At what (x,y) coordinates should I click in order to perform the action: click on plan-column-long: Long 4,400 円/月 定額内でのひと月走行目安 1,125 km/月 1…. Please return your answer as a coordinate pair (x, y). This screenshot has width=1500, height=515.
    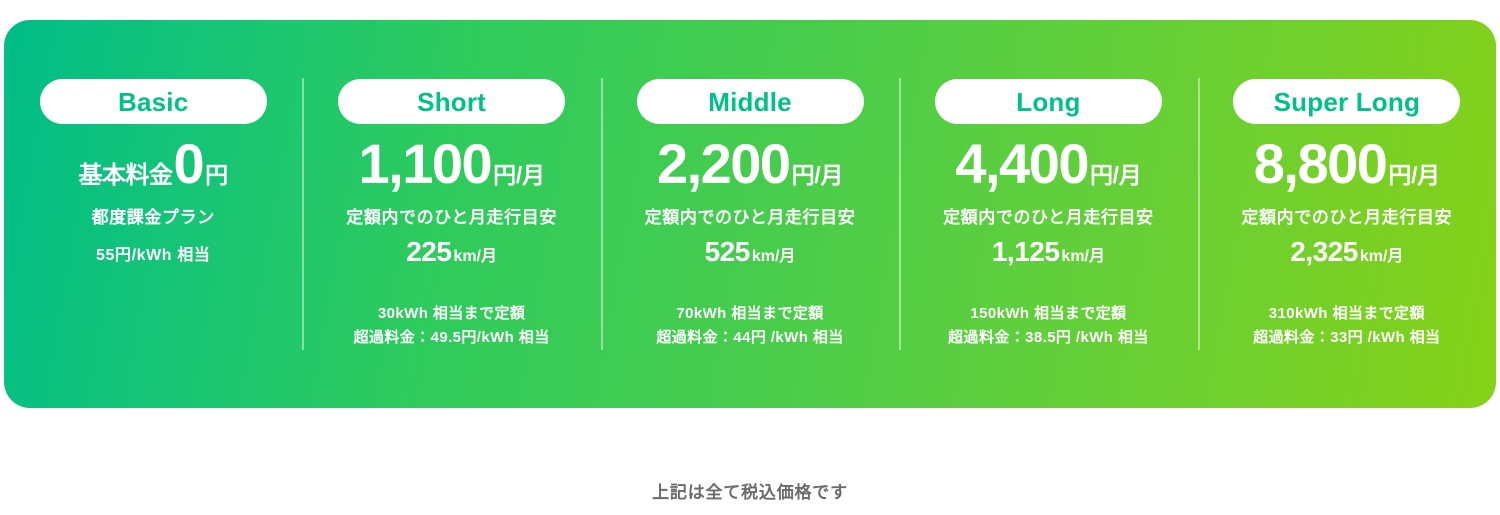
    Looking at the image, I should click on (1048, 214).